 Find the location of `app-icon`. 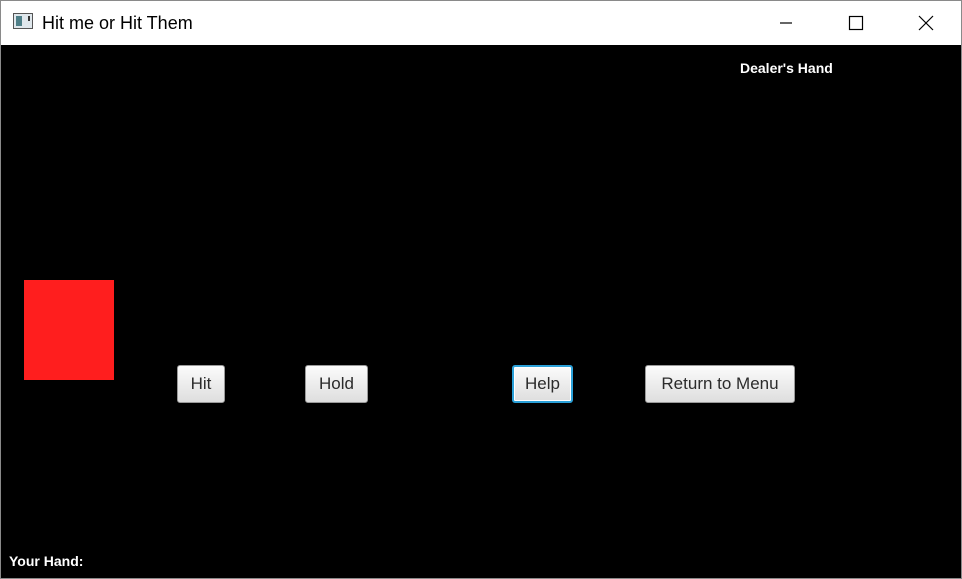

app-icon is located at coordinates (23, 21).